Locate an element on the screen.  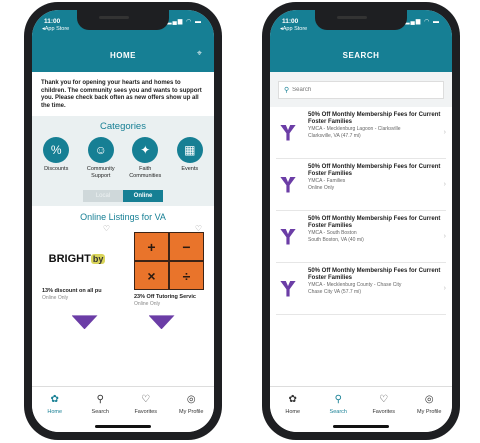
people-icon: ☺ is located at coordinates (100, 150).